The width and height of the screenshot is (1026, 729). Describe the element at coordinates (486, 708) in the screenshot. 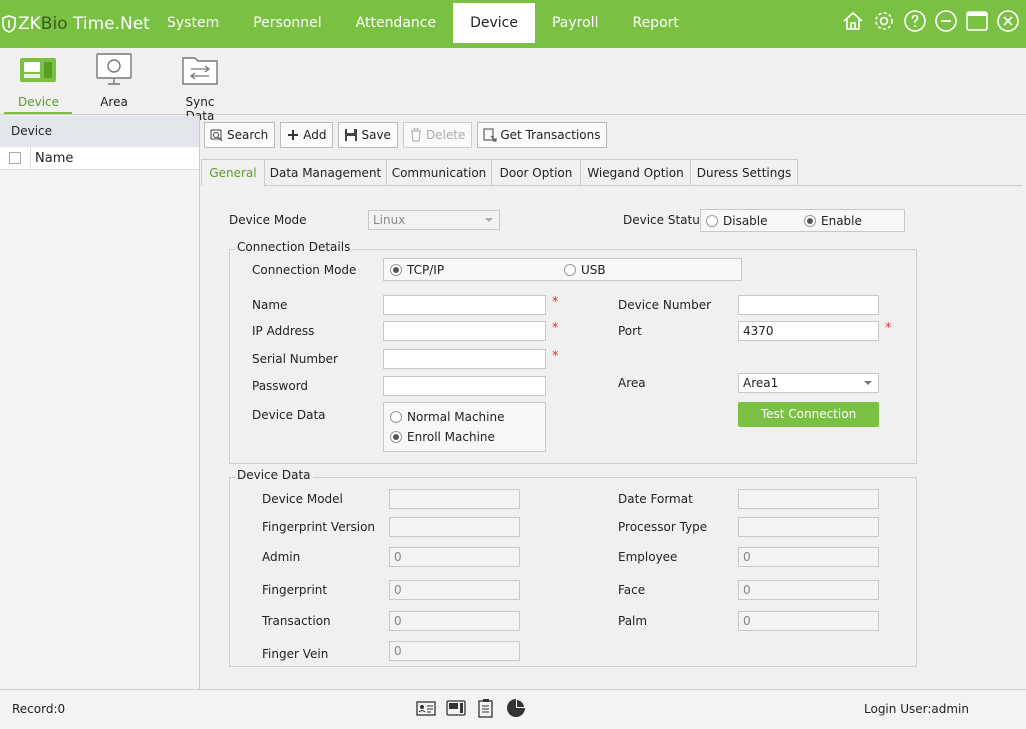

I see `report-icon` at that location.